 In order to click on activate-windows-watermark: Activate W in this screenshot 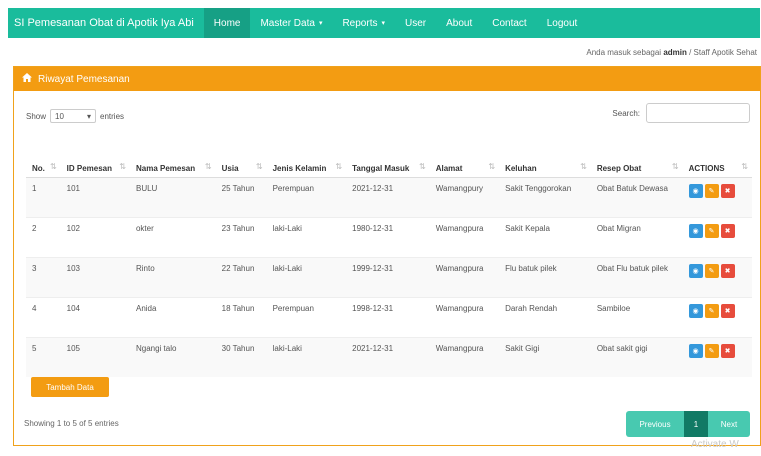, I will do `click(715, 444)`.